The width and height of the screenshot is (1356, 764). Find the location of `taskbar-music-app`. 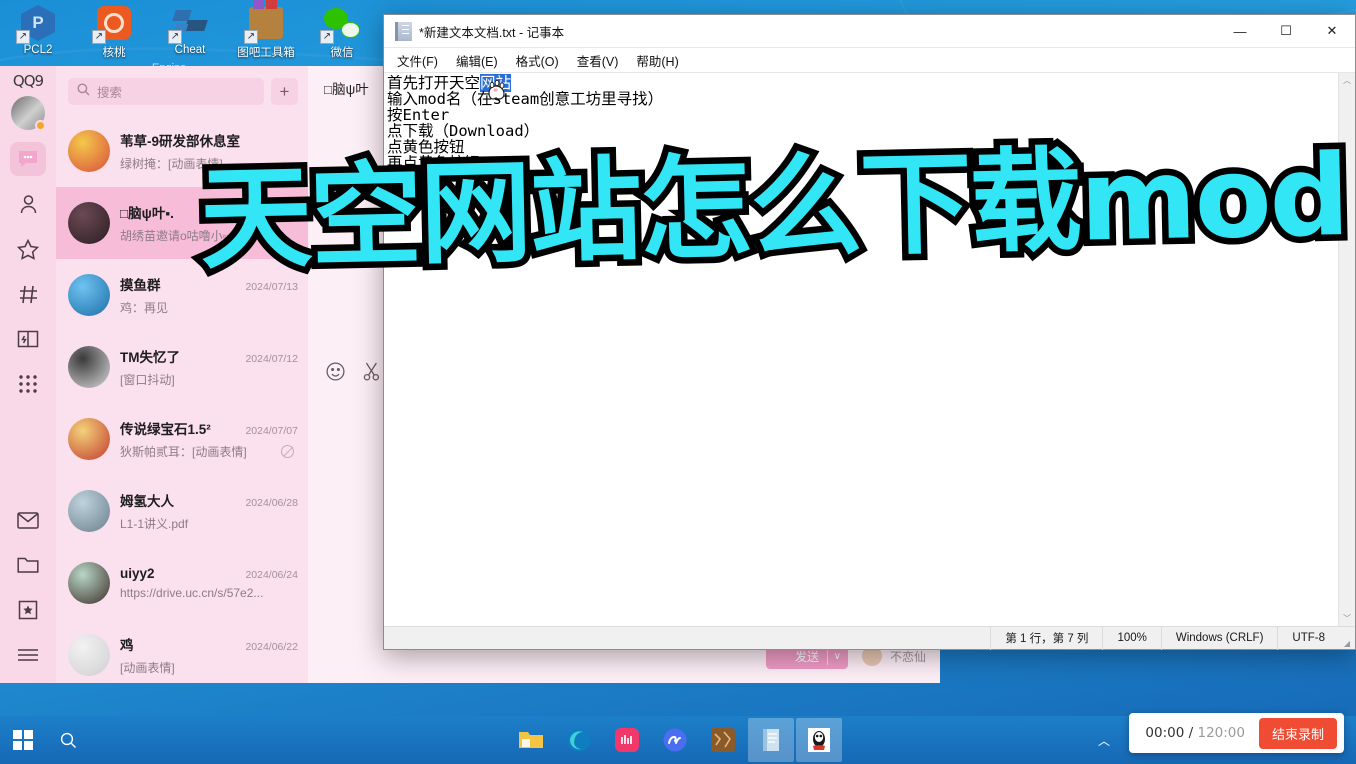

taskbar-music-app is located at coordinates (627, 740).